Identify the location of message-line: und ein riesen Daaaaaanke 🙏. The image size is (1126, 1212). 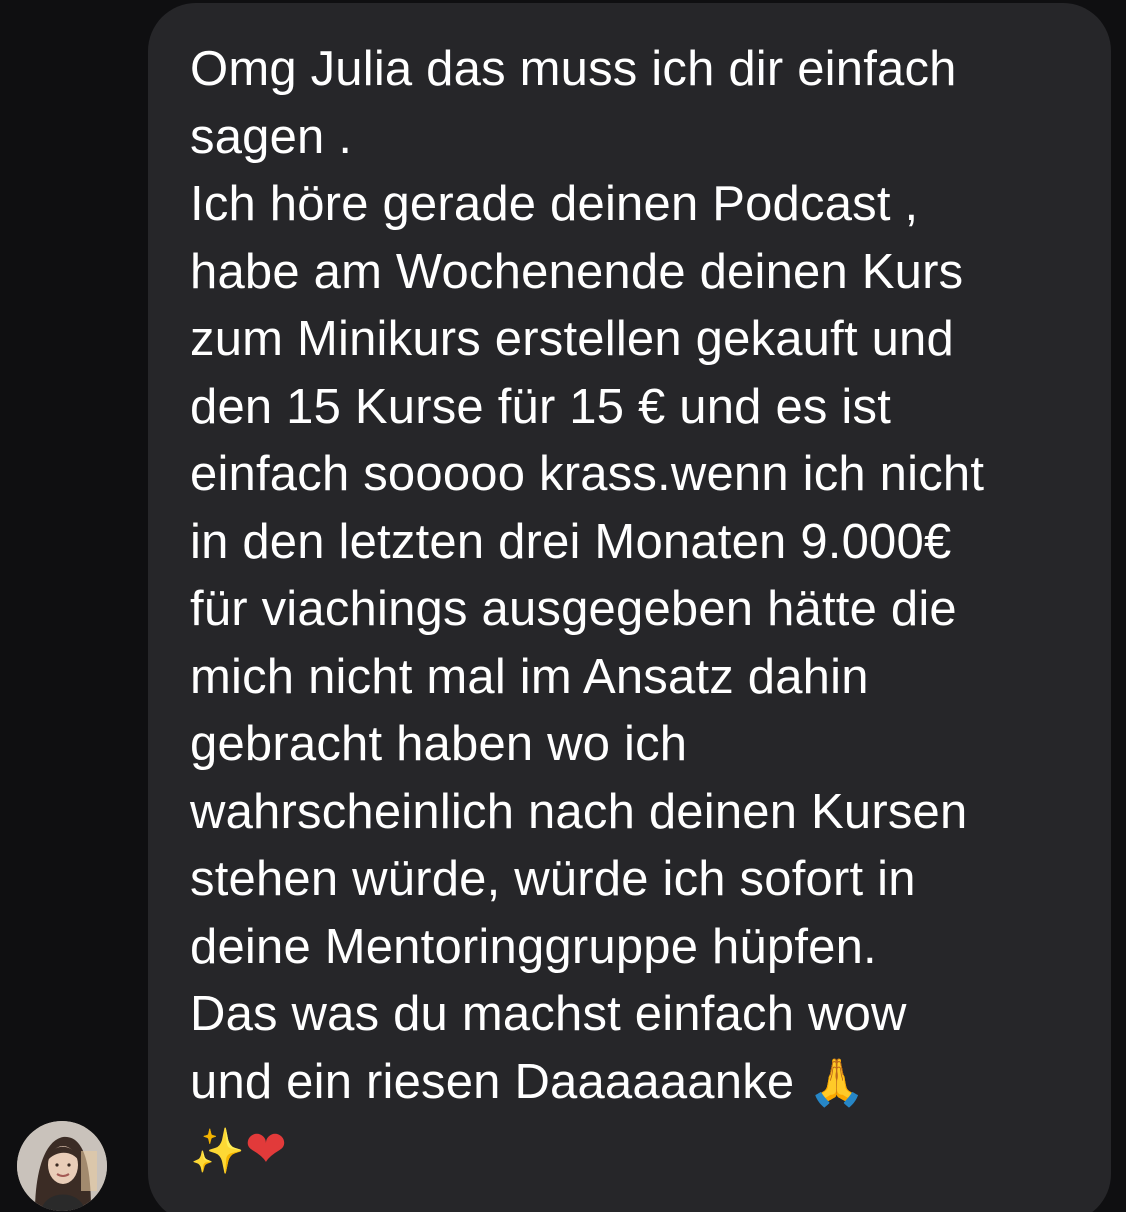
(640, 1083).